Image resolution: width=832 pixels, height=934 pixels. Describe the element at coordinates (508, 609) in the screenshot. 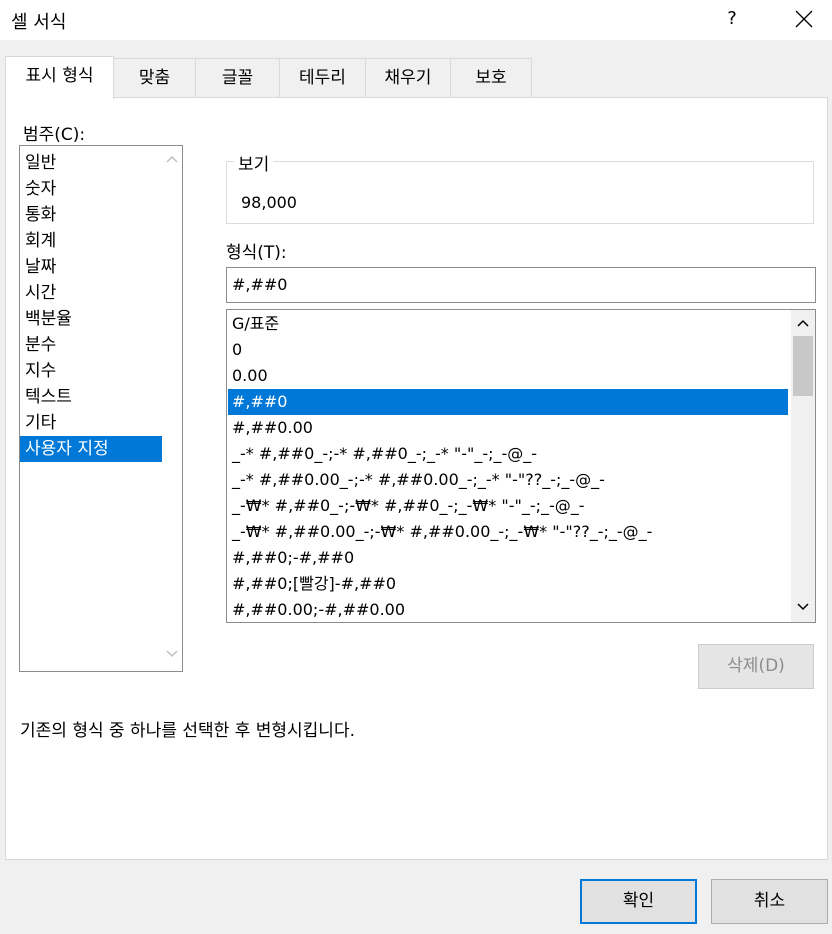

I see `format-item: #,##0.00;-#,##0.00` at that location.